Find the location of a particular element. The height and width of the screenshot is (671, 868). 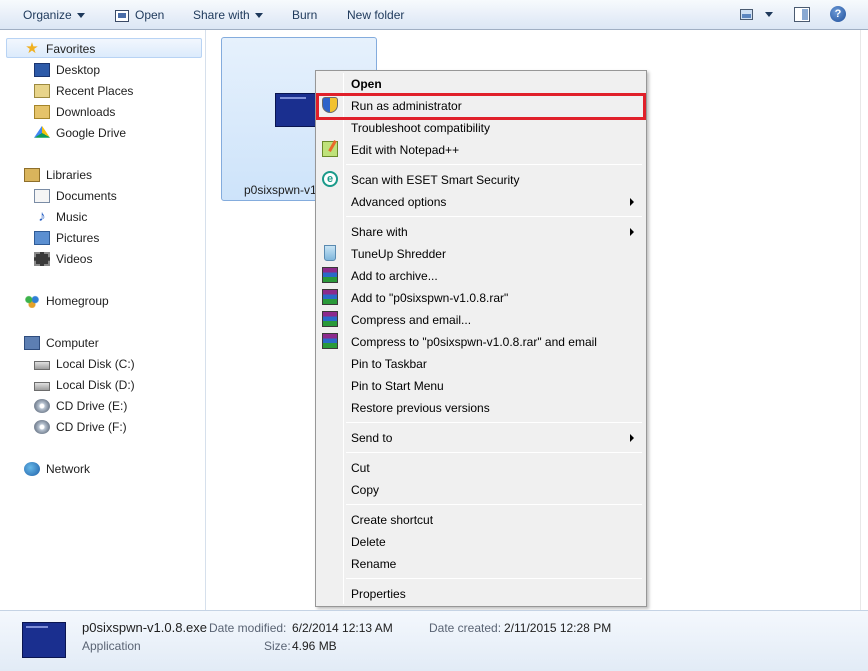

nav-downloads: Downloads is located at coordinates (74, 112).